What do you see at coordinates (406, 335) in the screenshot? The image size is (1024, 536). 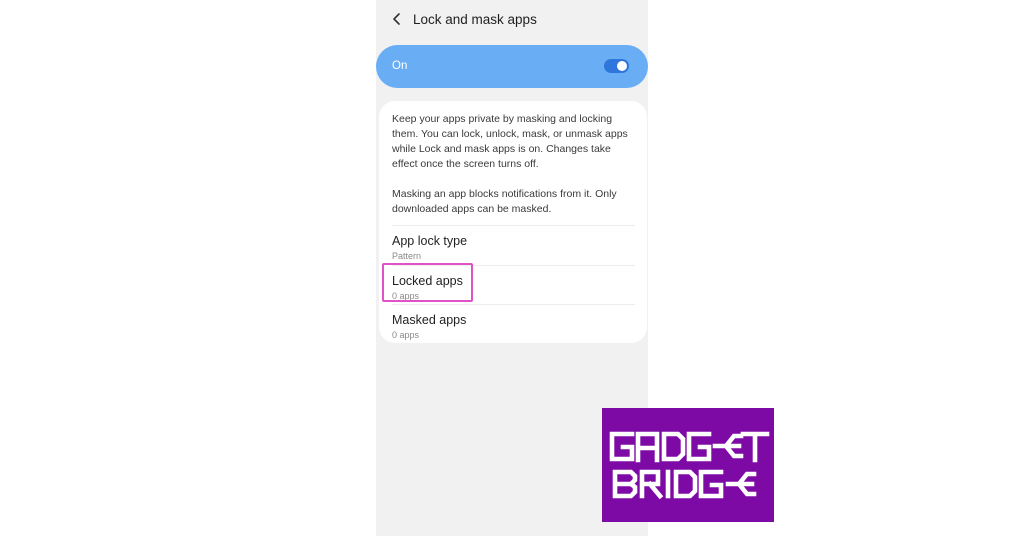 I see `setting-item-value: 0 apps` at bounding box center [406, 335].